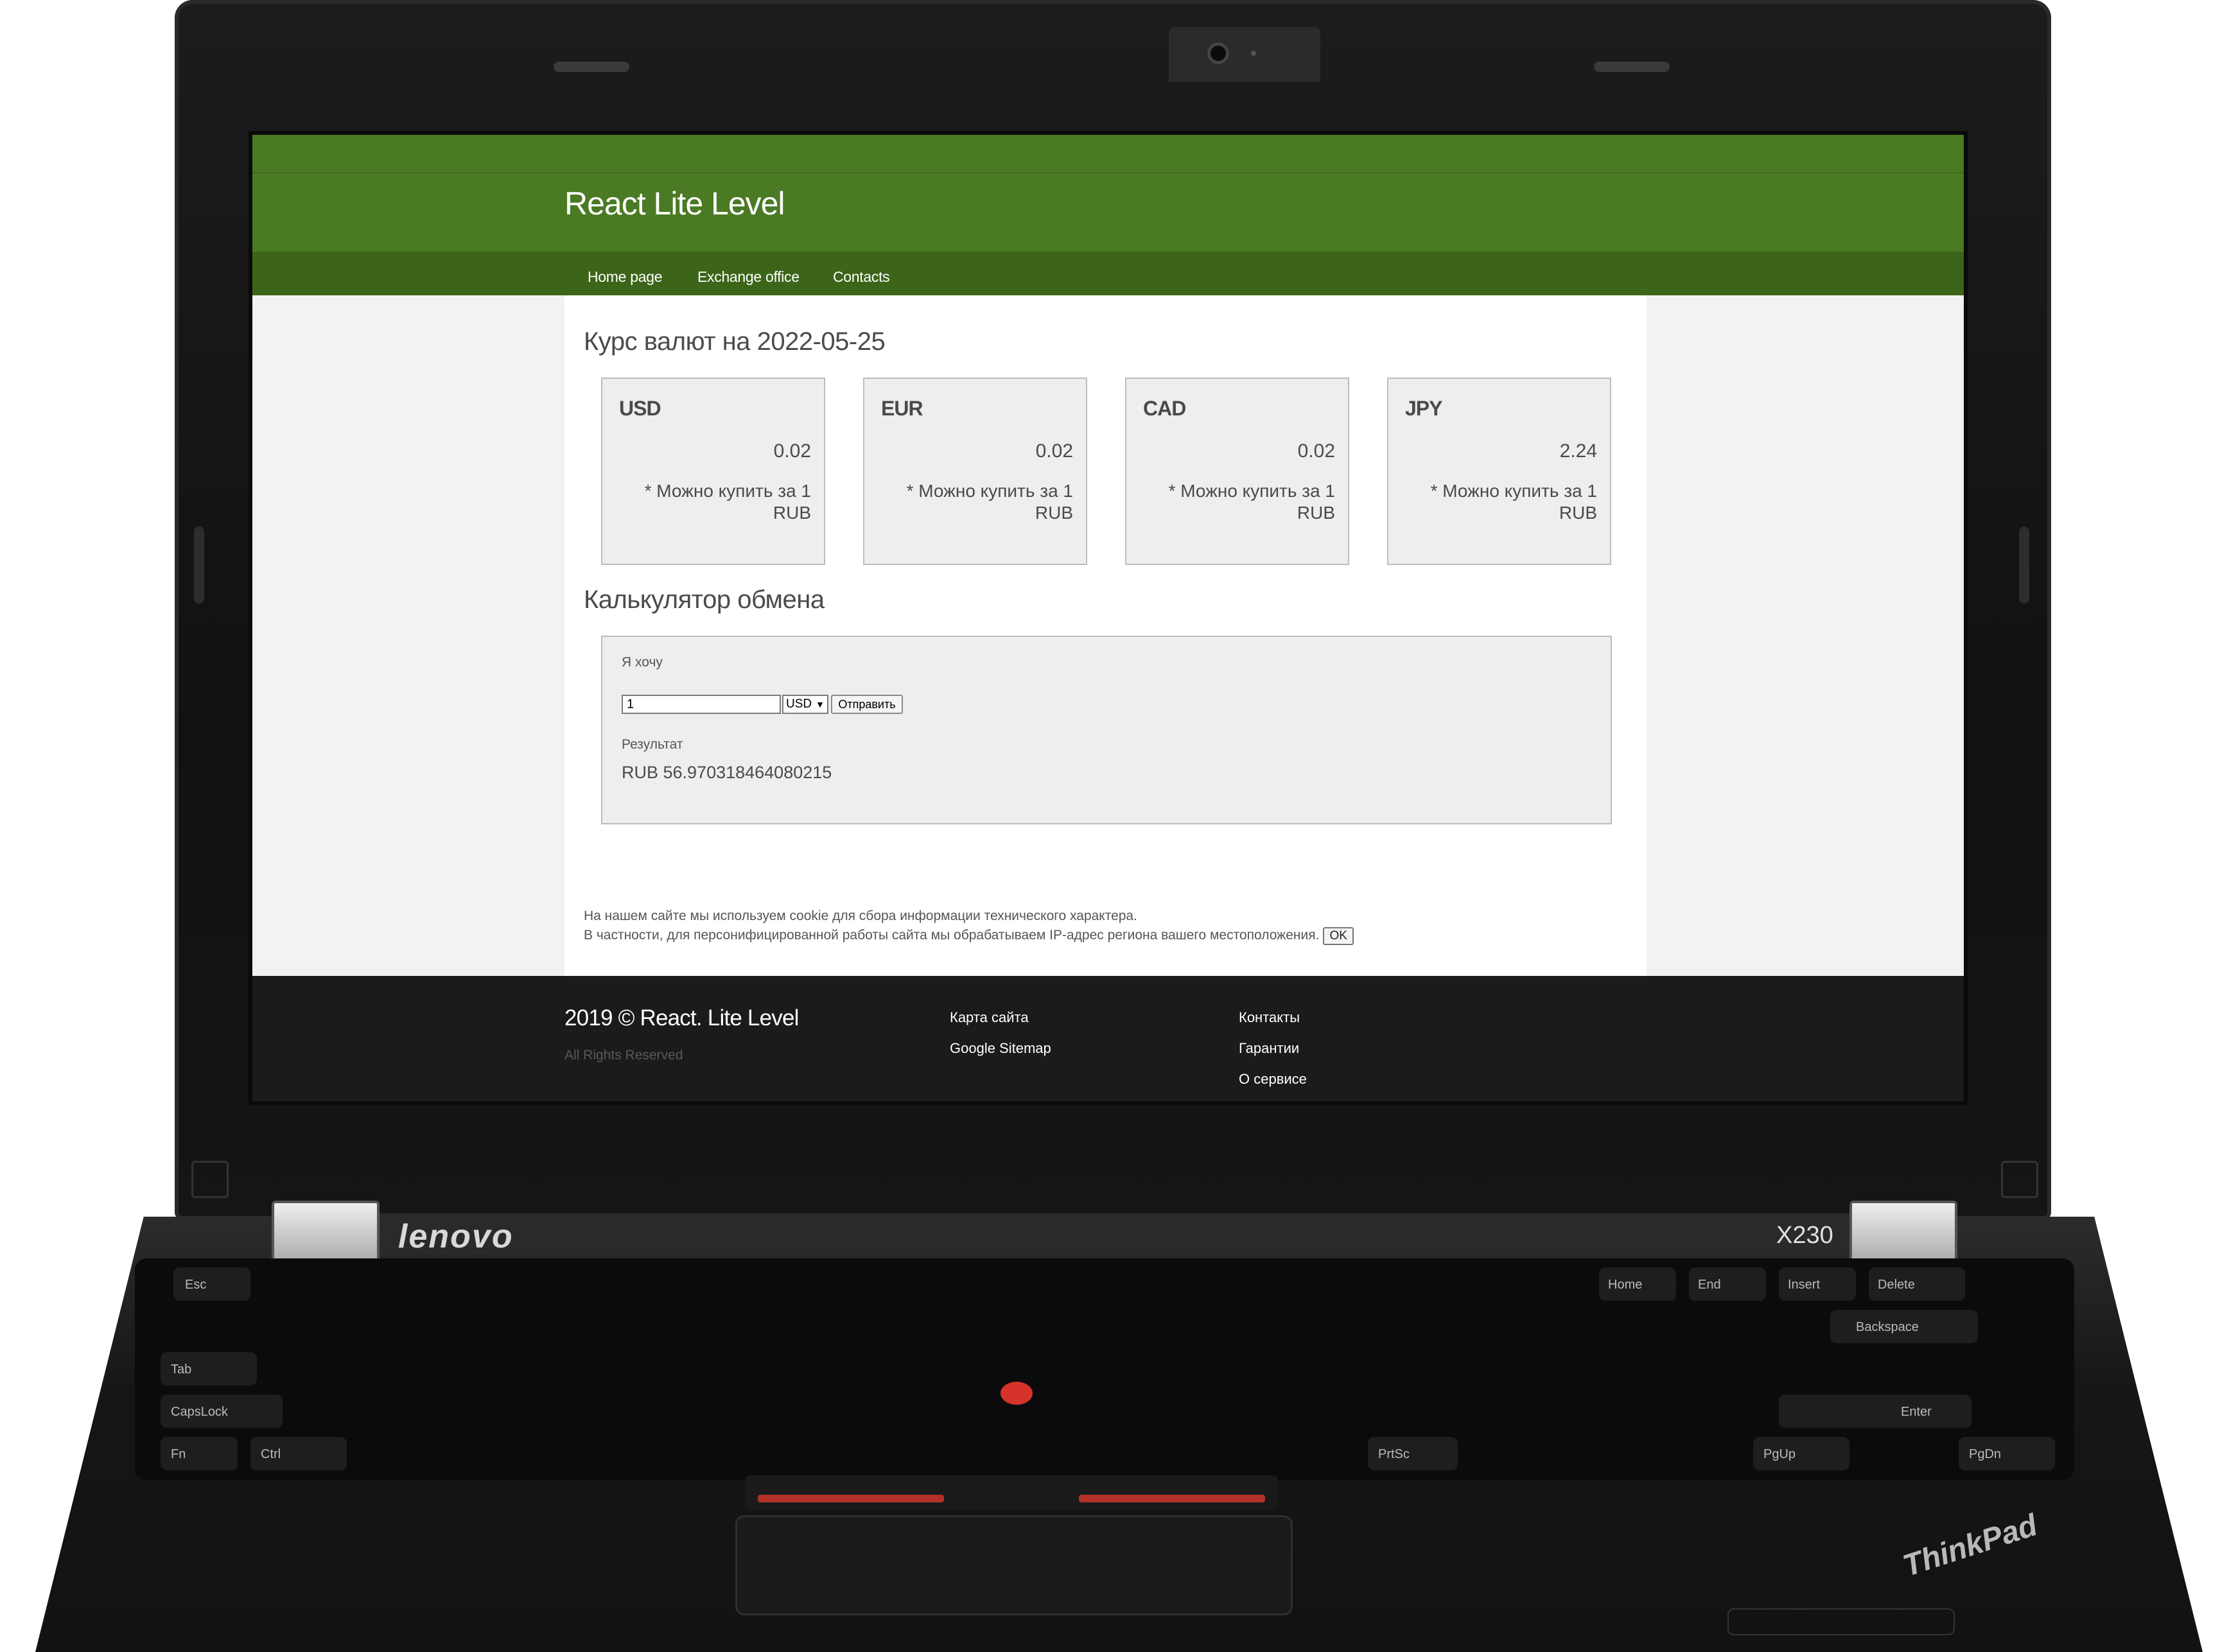  Describe the element at coordinates (640, 409) in the screenshot. I see `currency-code: USD` at that location.